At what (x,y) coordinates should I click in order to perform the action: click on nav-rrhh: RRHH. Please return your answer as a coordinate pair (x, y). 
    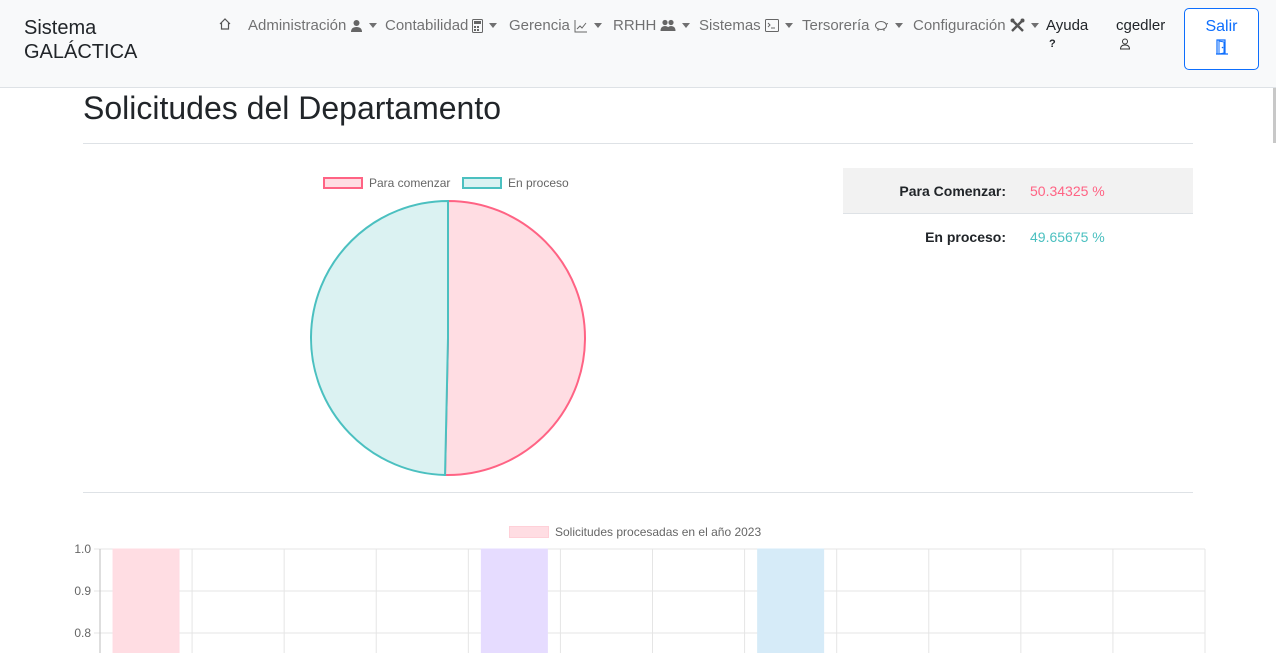
    Looking at the image, I should click on (652, 25).